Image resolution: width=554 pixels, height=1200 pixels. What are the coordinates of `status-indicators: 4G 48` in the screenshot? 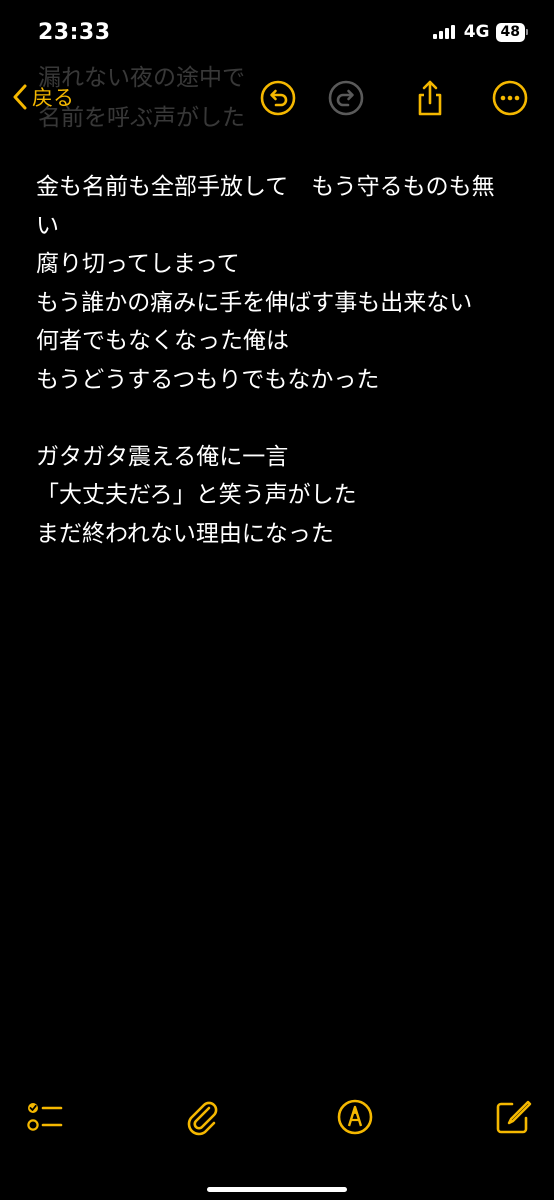 It's located at (480, 32).